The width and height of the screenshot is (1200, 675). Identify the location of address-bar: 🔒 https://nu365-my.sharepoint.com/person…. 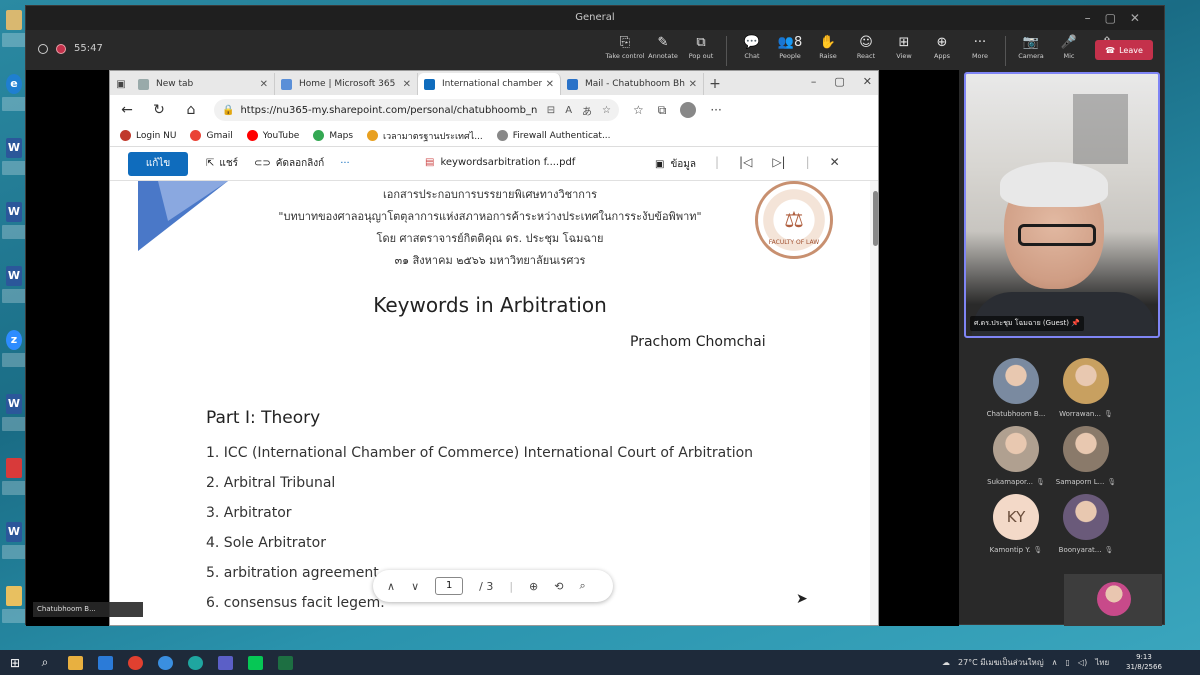
(416, 110).